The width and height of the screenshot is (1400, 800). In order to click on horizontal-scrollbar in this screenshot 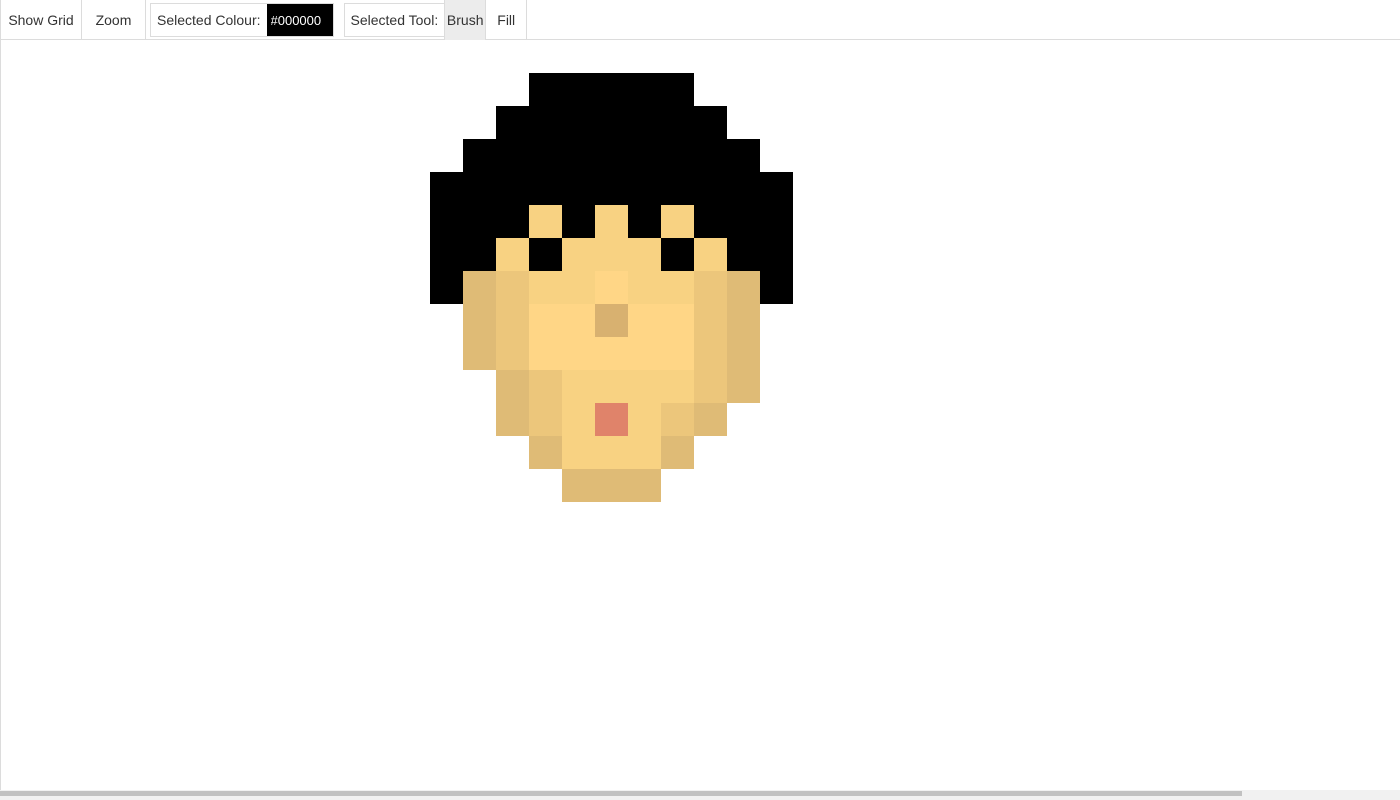, I will do `click(700, 795)`.